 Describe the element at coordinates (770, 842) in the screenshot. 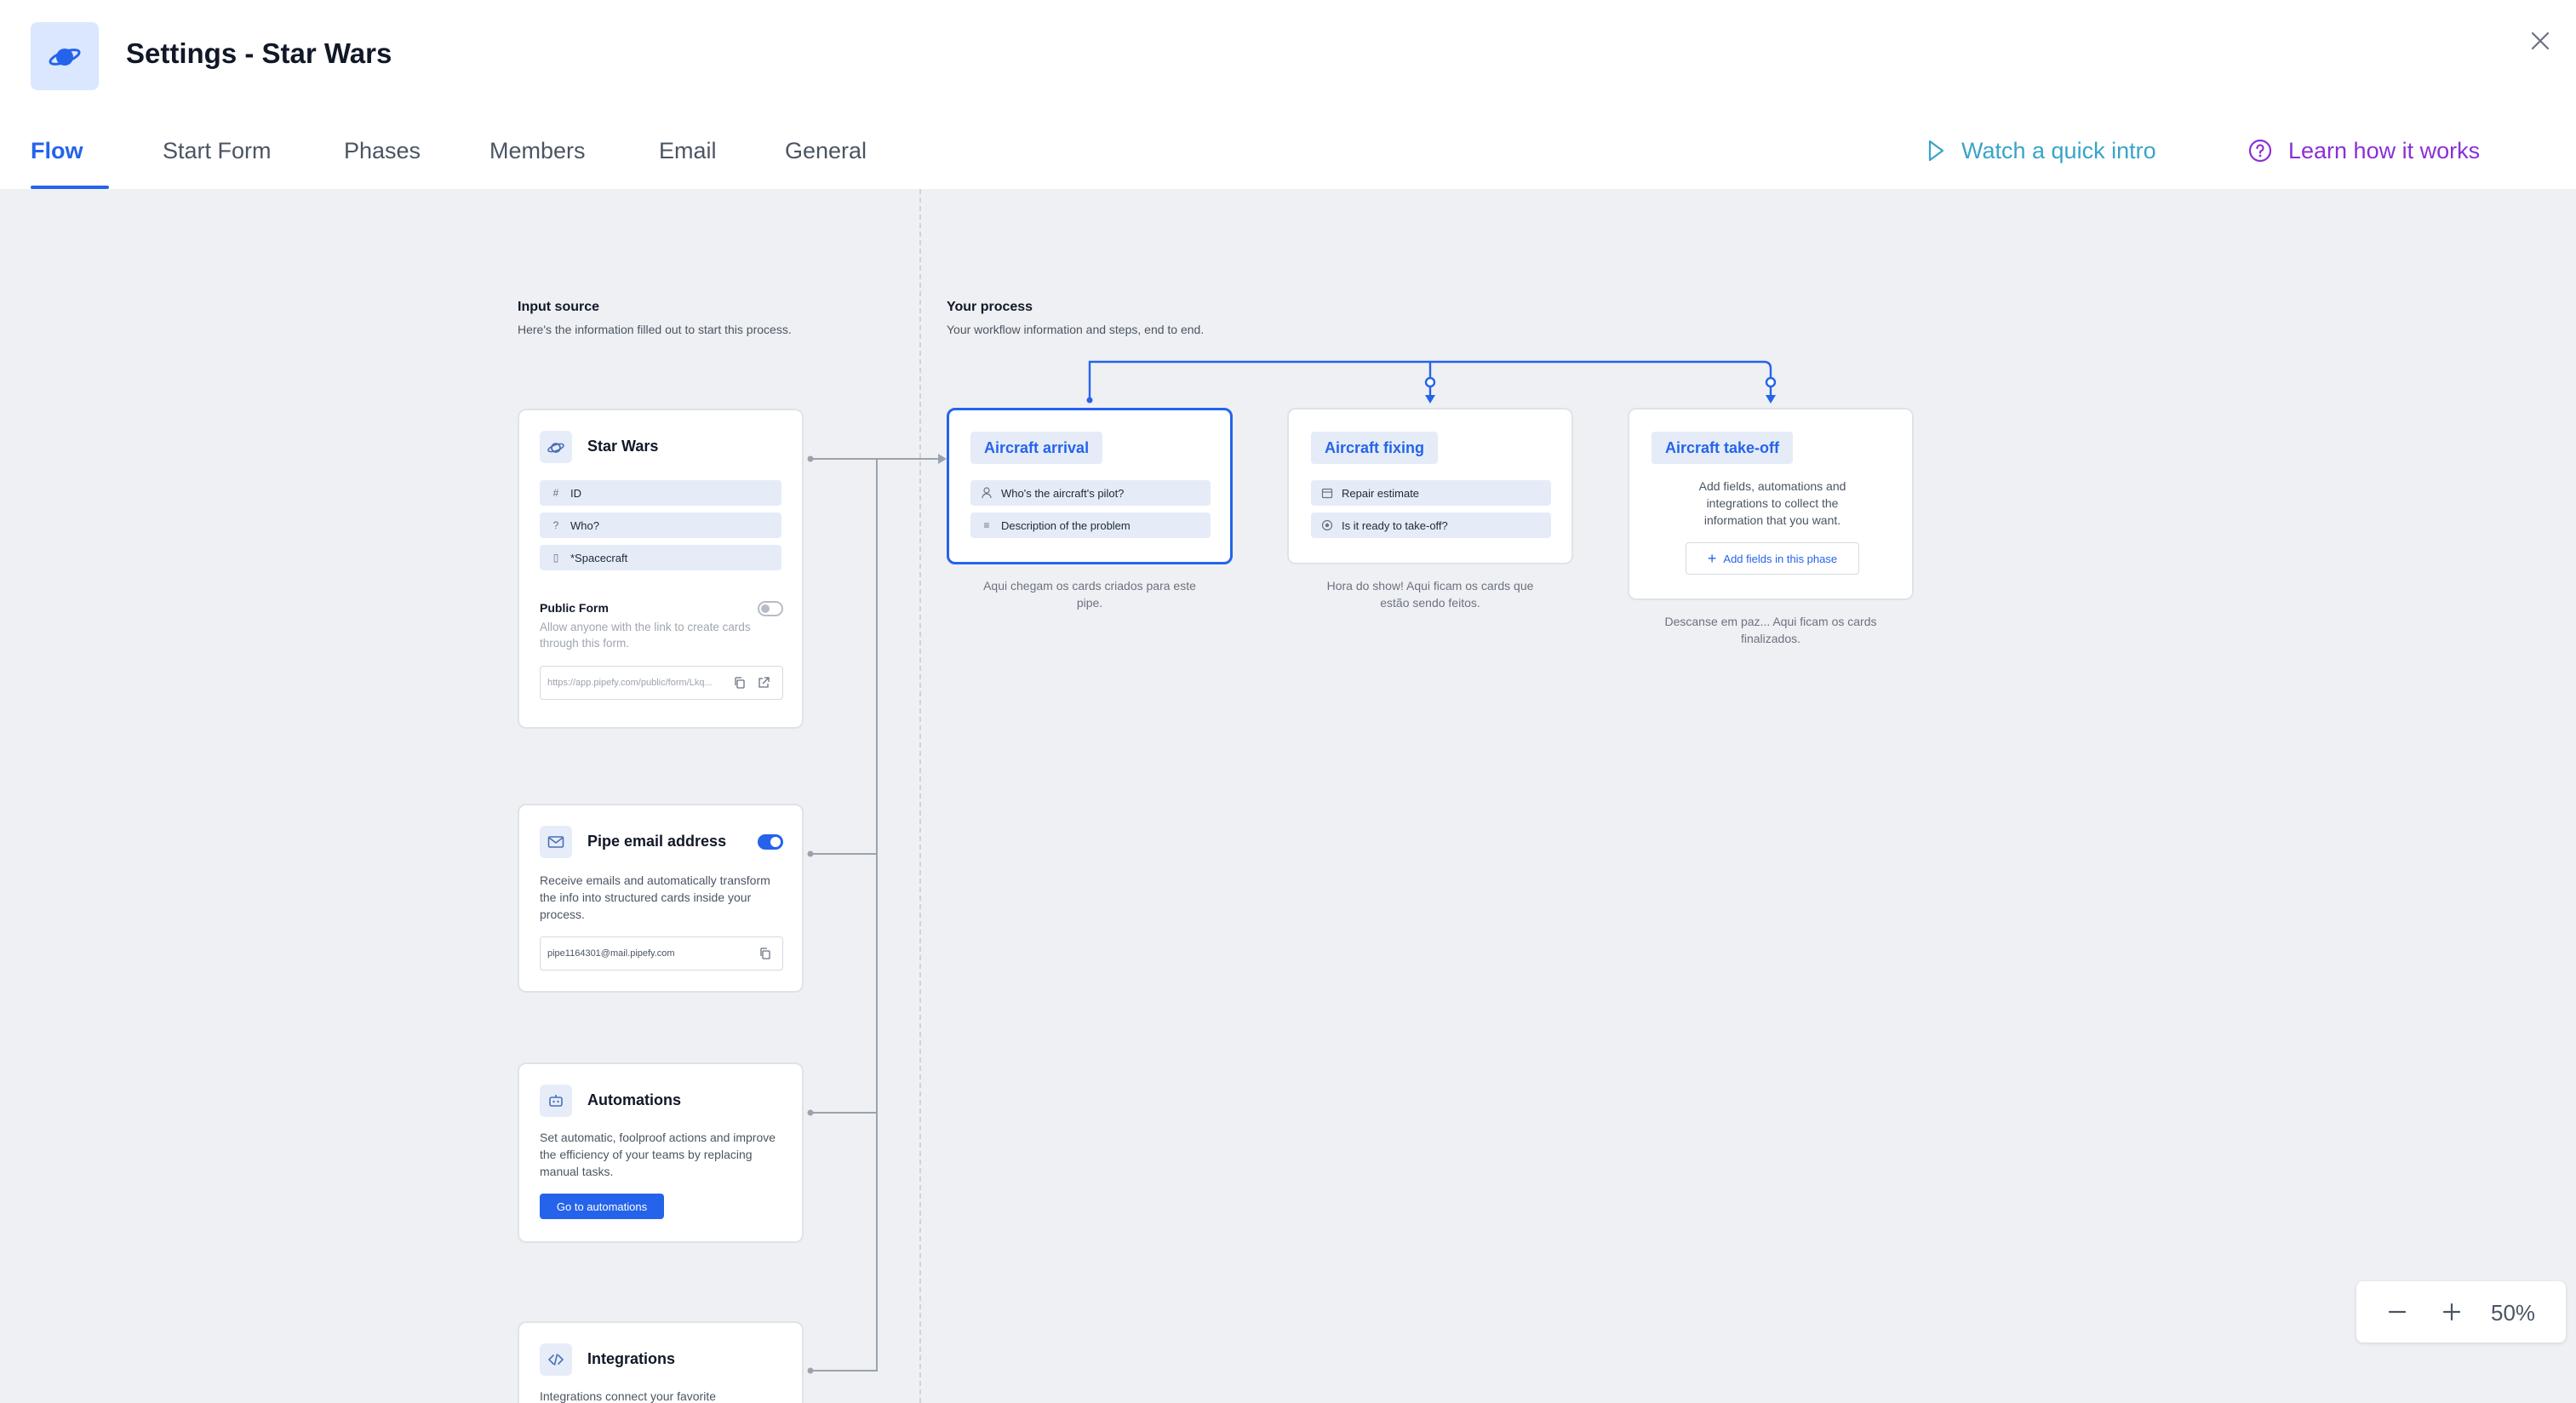

I see `pipe-email-toggle` at that location.